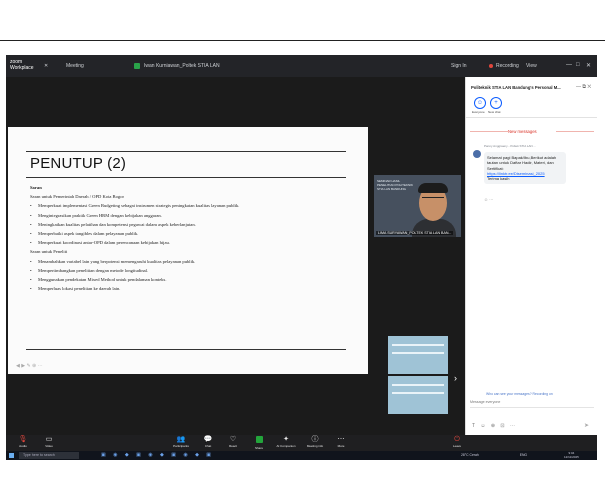 This screenshot has height=491, width=605. I want to click on taskbar-search-input: Type here to search, so click(49, 455).